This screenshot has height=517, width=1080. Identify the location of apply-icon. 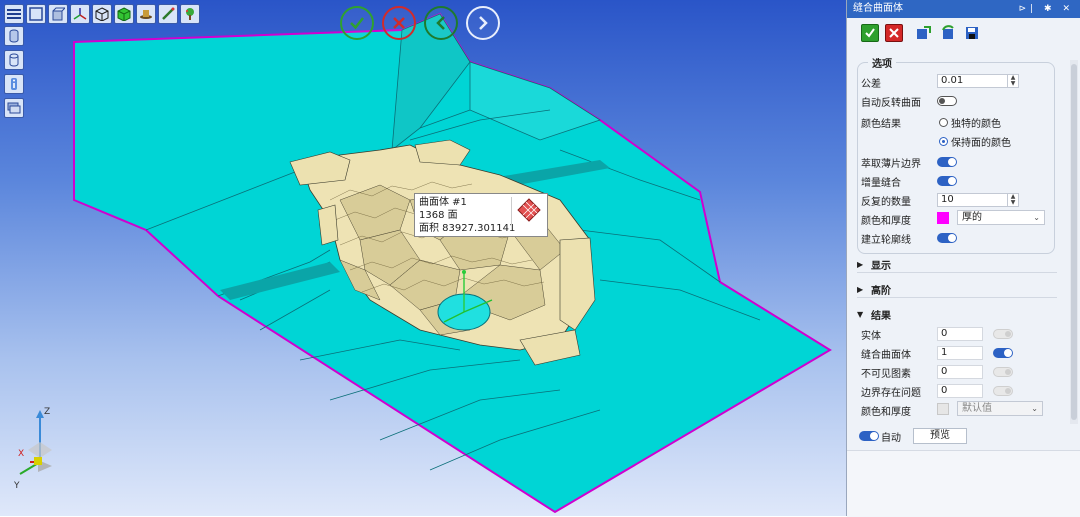
(924, 33).